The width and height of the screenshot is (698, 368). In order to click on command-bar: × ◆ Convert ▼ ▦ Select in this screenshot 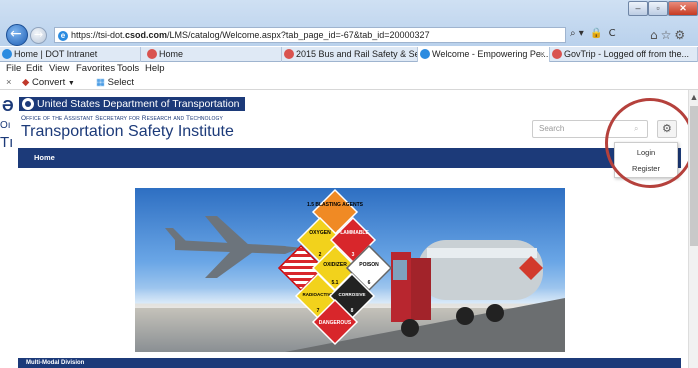, I will do `click(349, 83)`.